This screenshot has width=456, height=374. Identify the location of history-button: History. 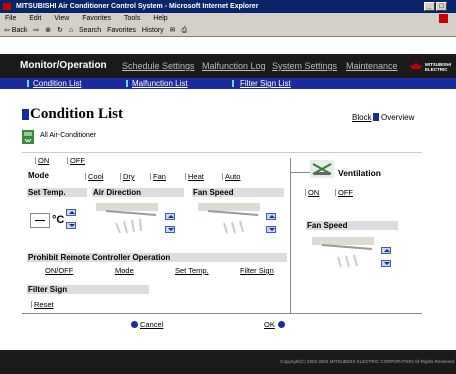
(153, 30).